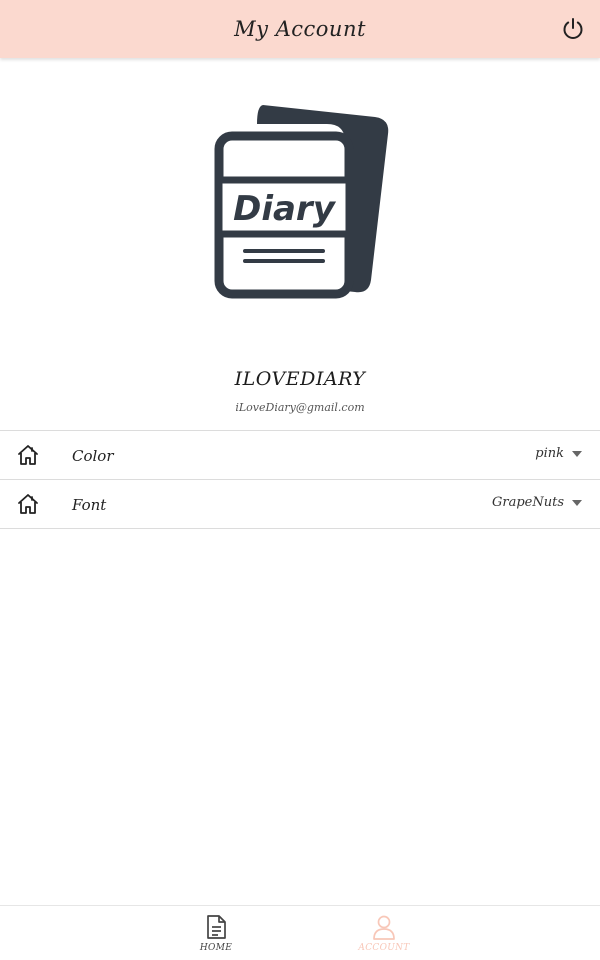 This screenshot has width=600, height=960. I want to click on power-icon, so click(573, 29).